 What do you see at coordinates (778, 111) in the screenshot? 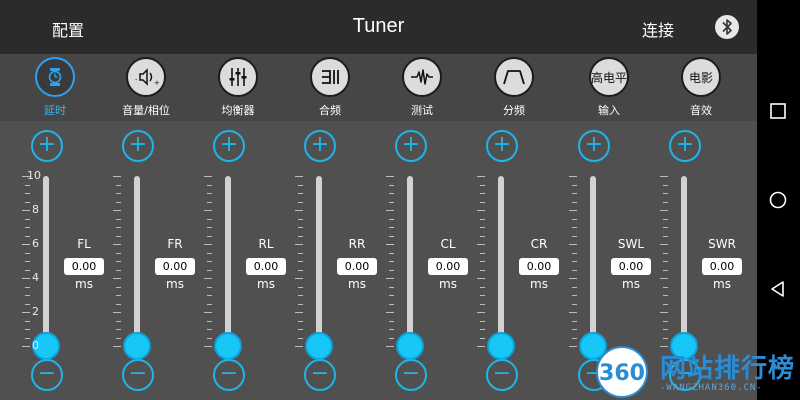
I see `recent-apps-icon` at bounding box center [778, 111].